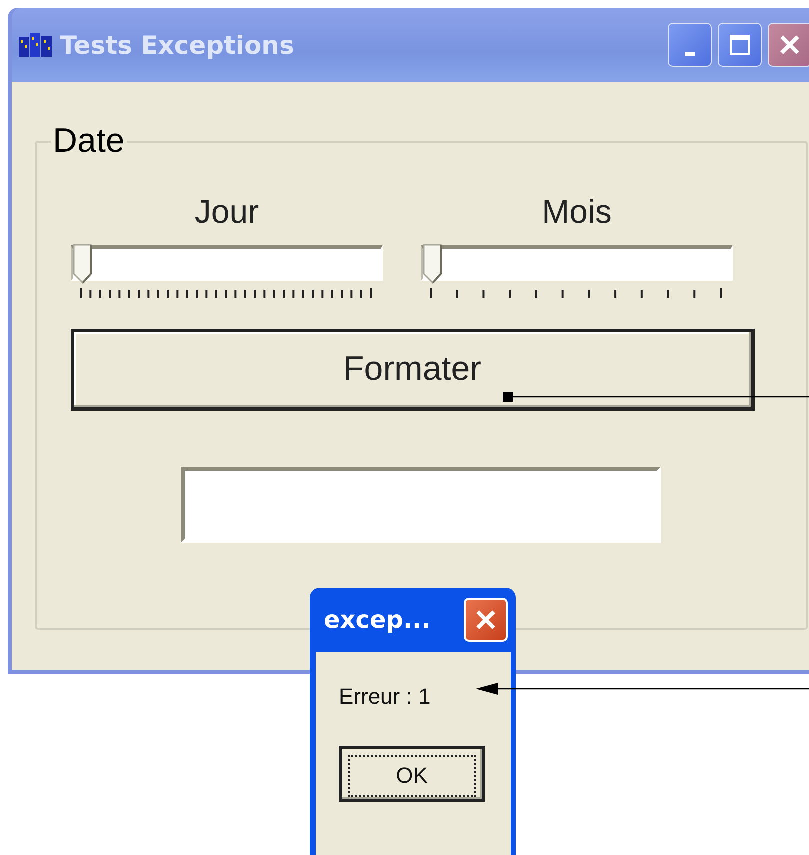 The width and height of the screenshot is (809, 855). Describe the element at coordinates (412, 774) in the screenshot. I see `ok-button: OK` at that location.